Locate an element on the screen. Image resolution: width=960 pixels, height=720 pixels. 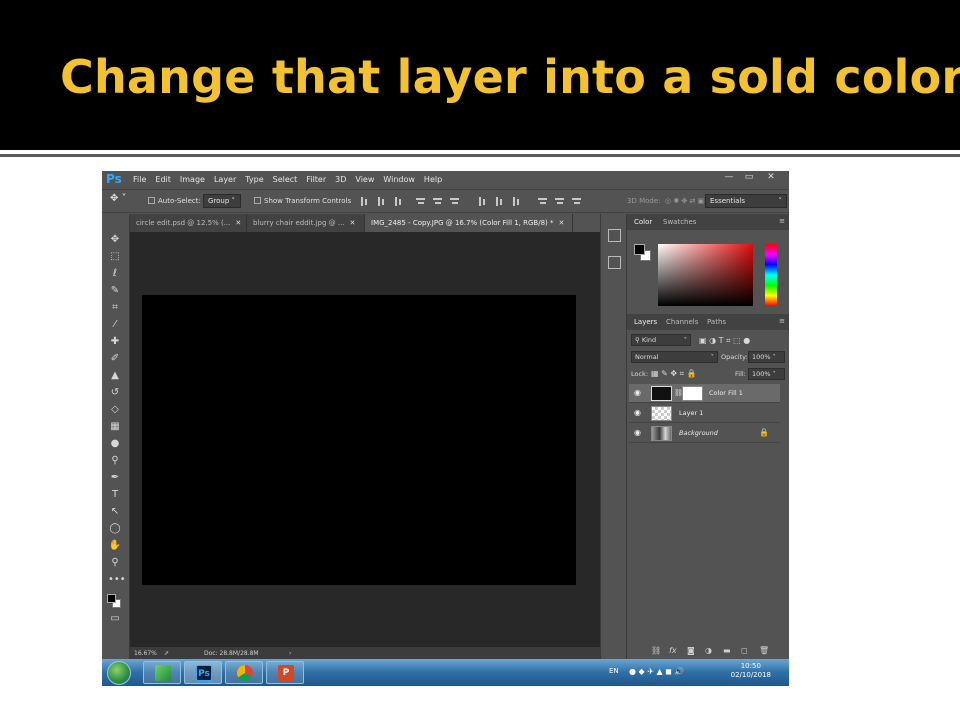
color-spectrum is located at coordinates (705, 275).